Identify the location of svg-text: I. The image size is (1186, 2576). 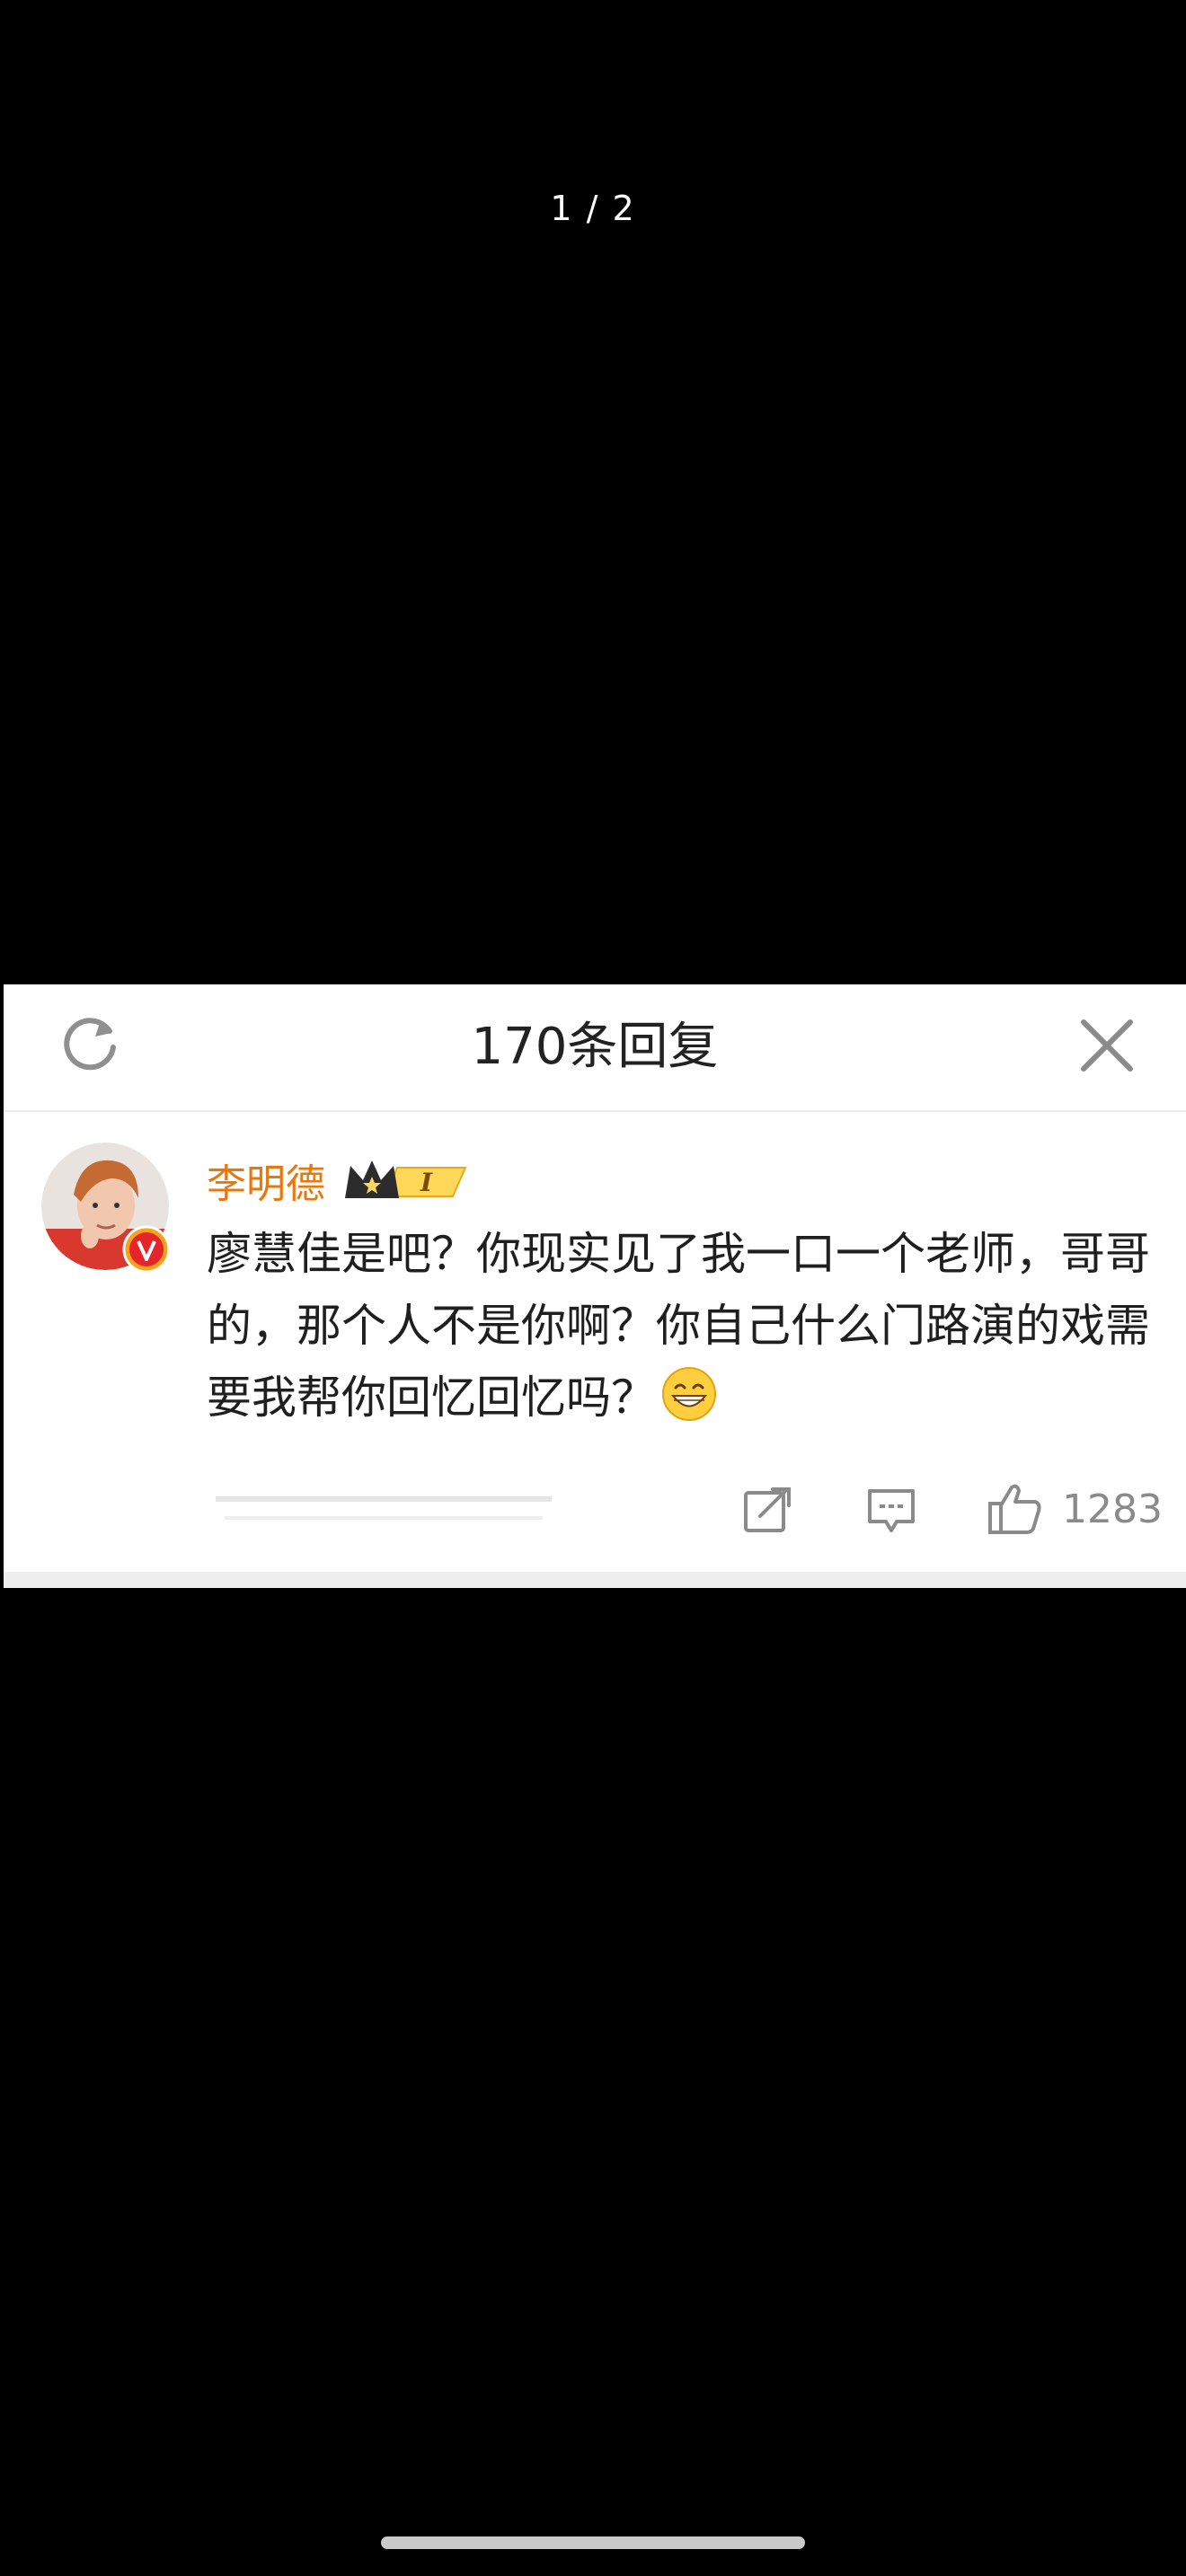
(426, 1182).